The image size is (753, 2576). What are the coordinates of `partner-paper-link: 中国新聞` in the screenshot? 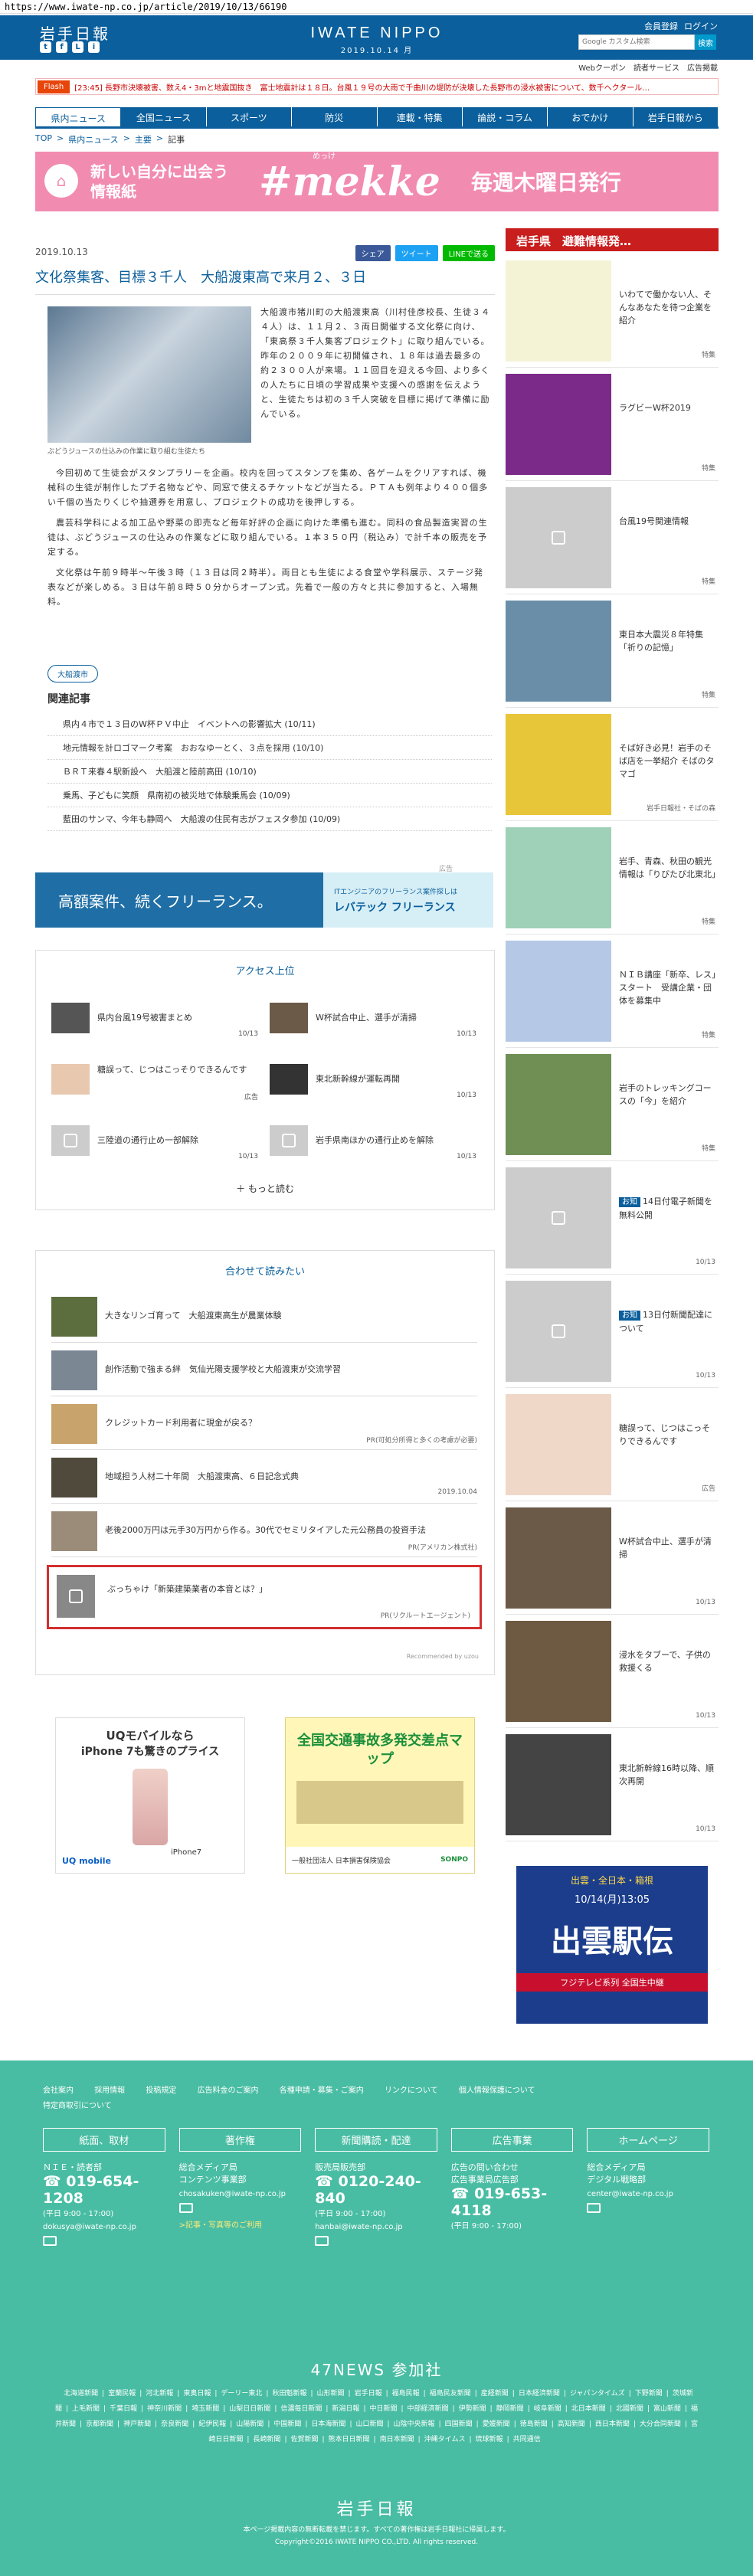 It's located at (287, 2424).